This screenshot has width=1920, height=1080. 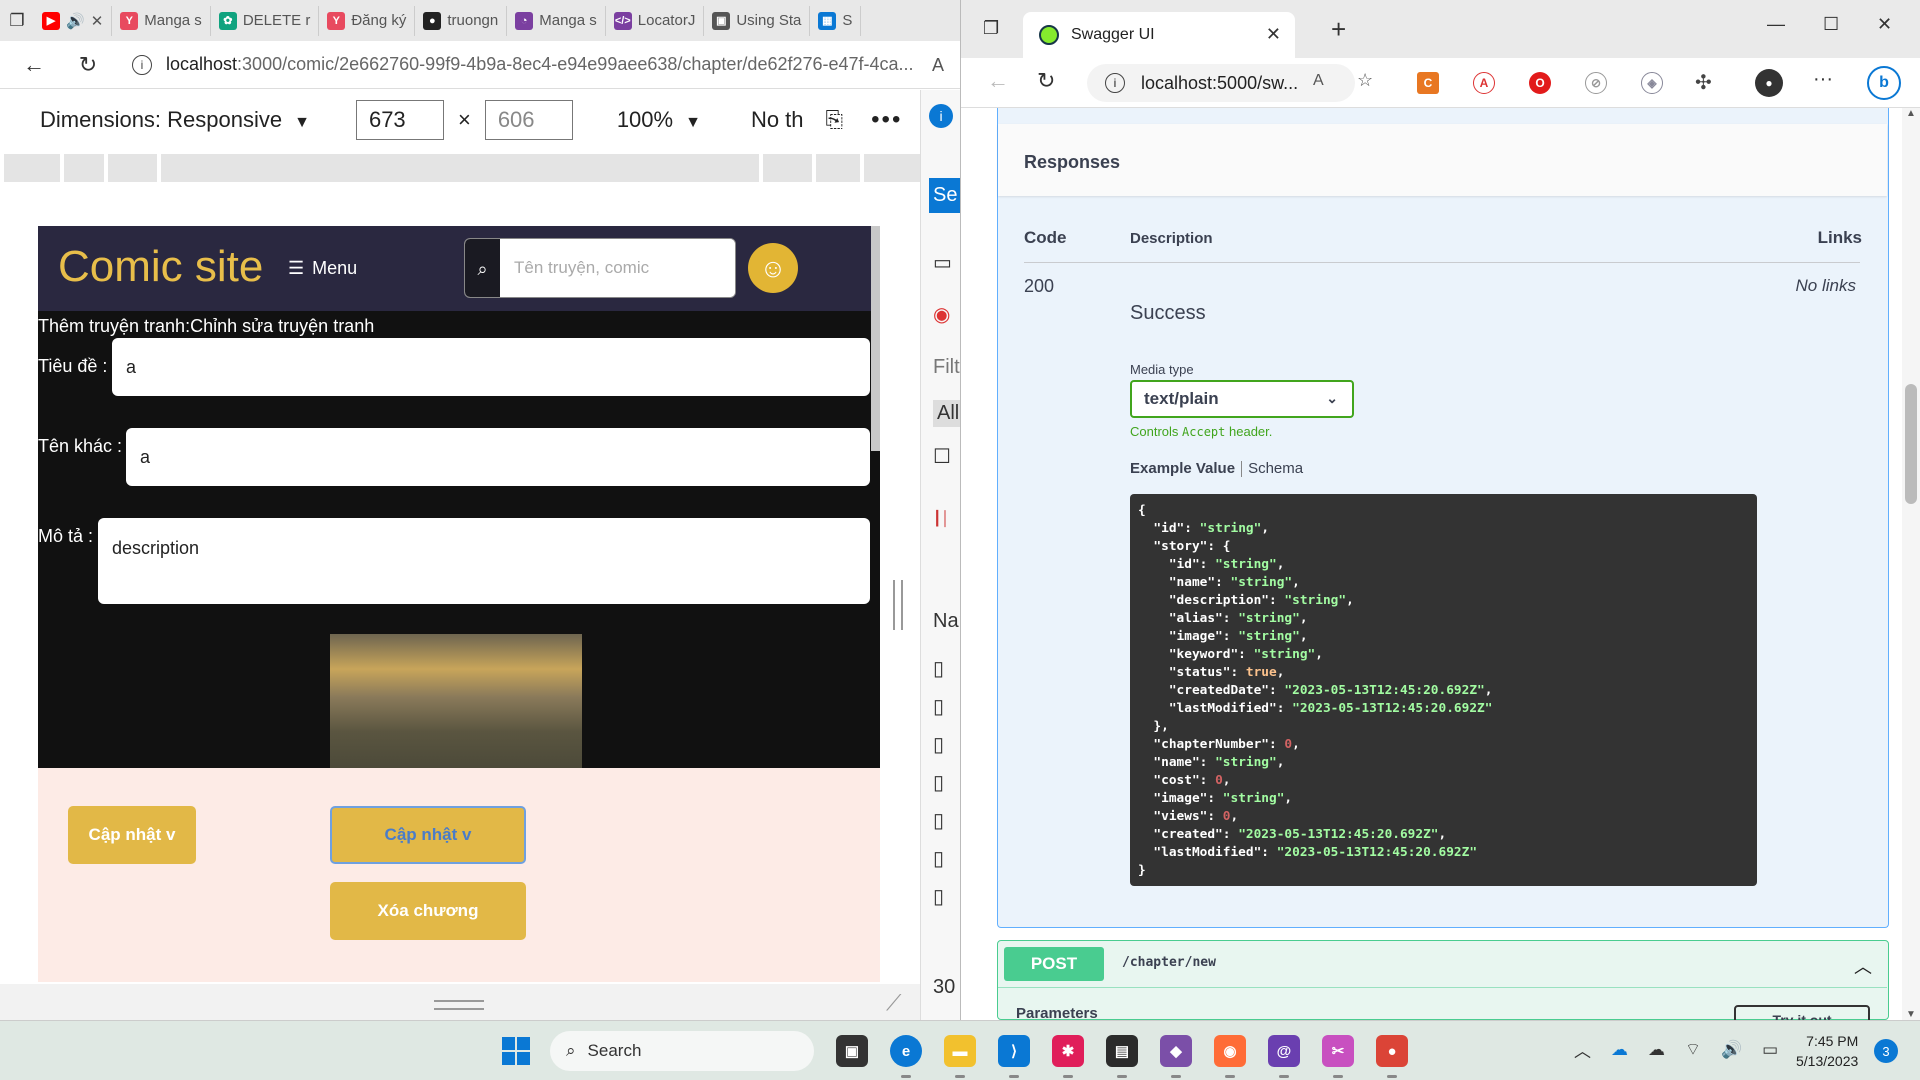 What do you see at coordinates (1392, 1051) in the screenshot?
I see `chrome-icon: ●` at bounding box center [1392, 1051].